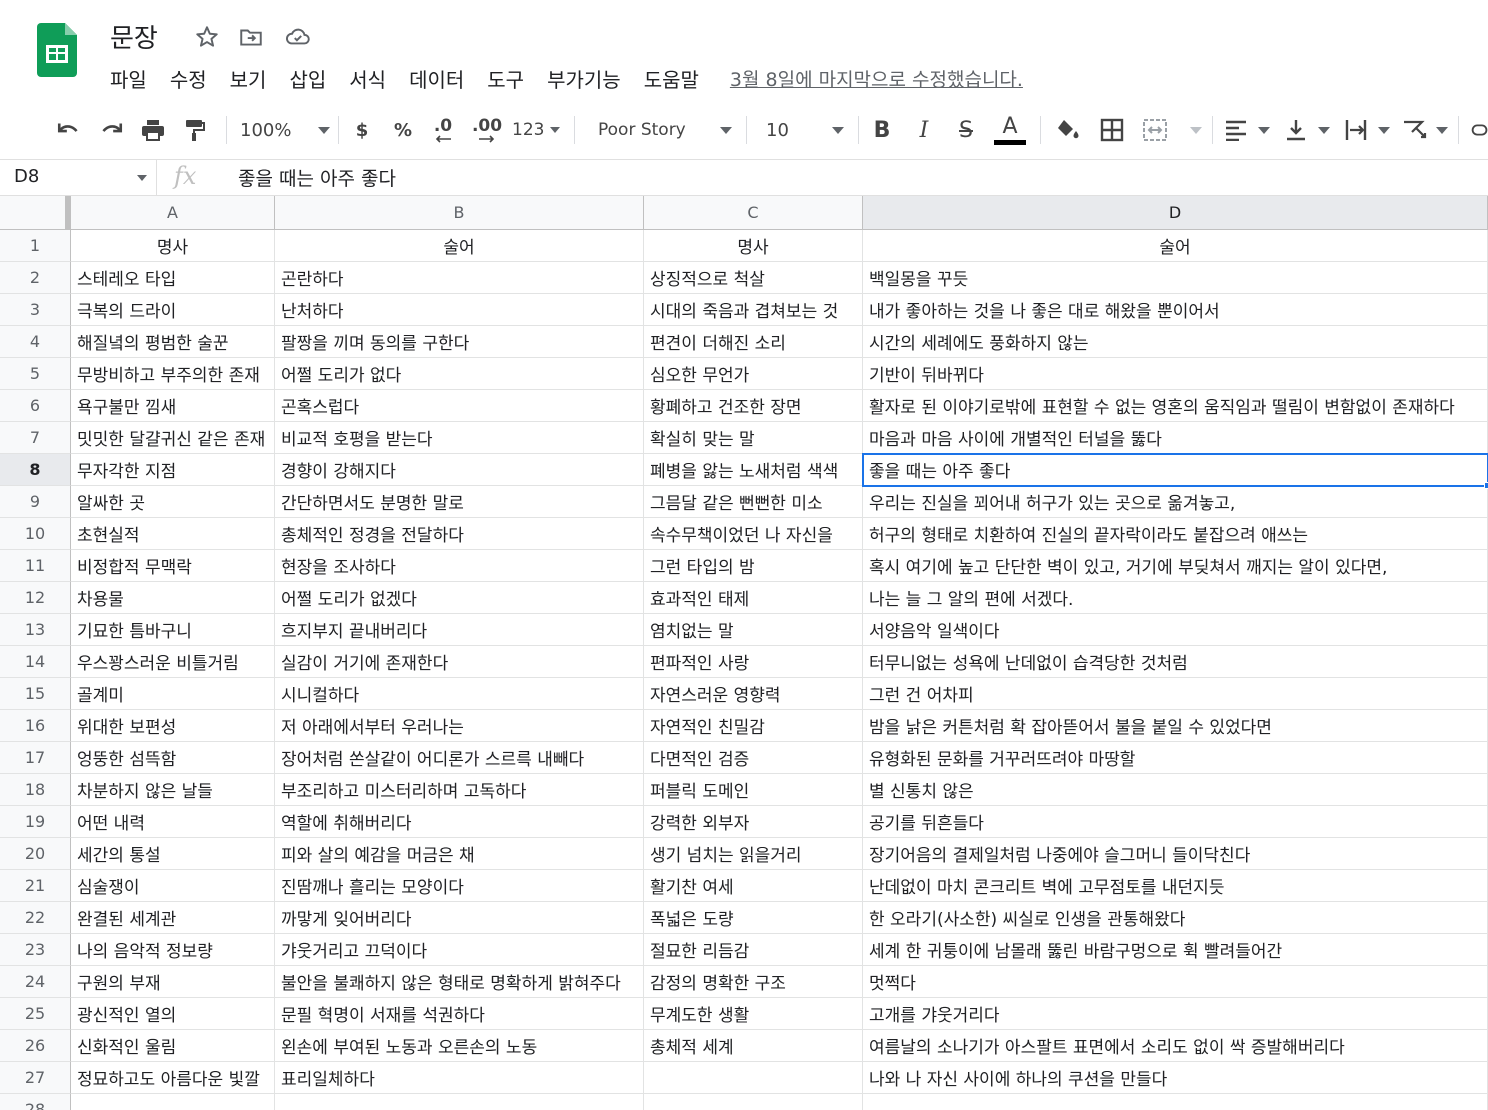 This screenshot has width=1488, height=1110. Describe the element at coordinates (128, 78) in the screenshot. I see `menu-file: 파일` at that location.